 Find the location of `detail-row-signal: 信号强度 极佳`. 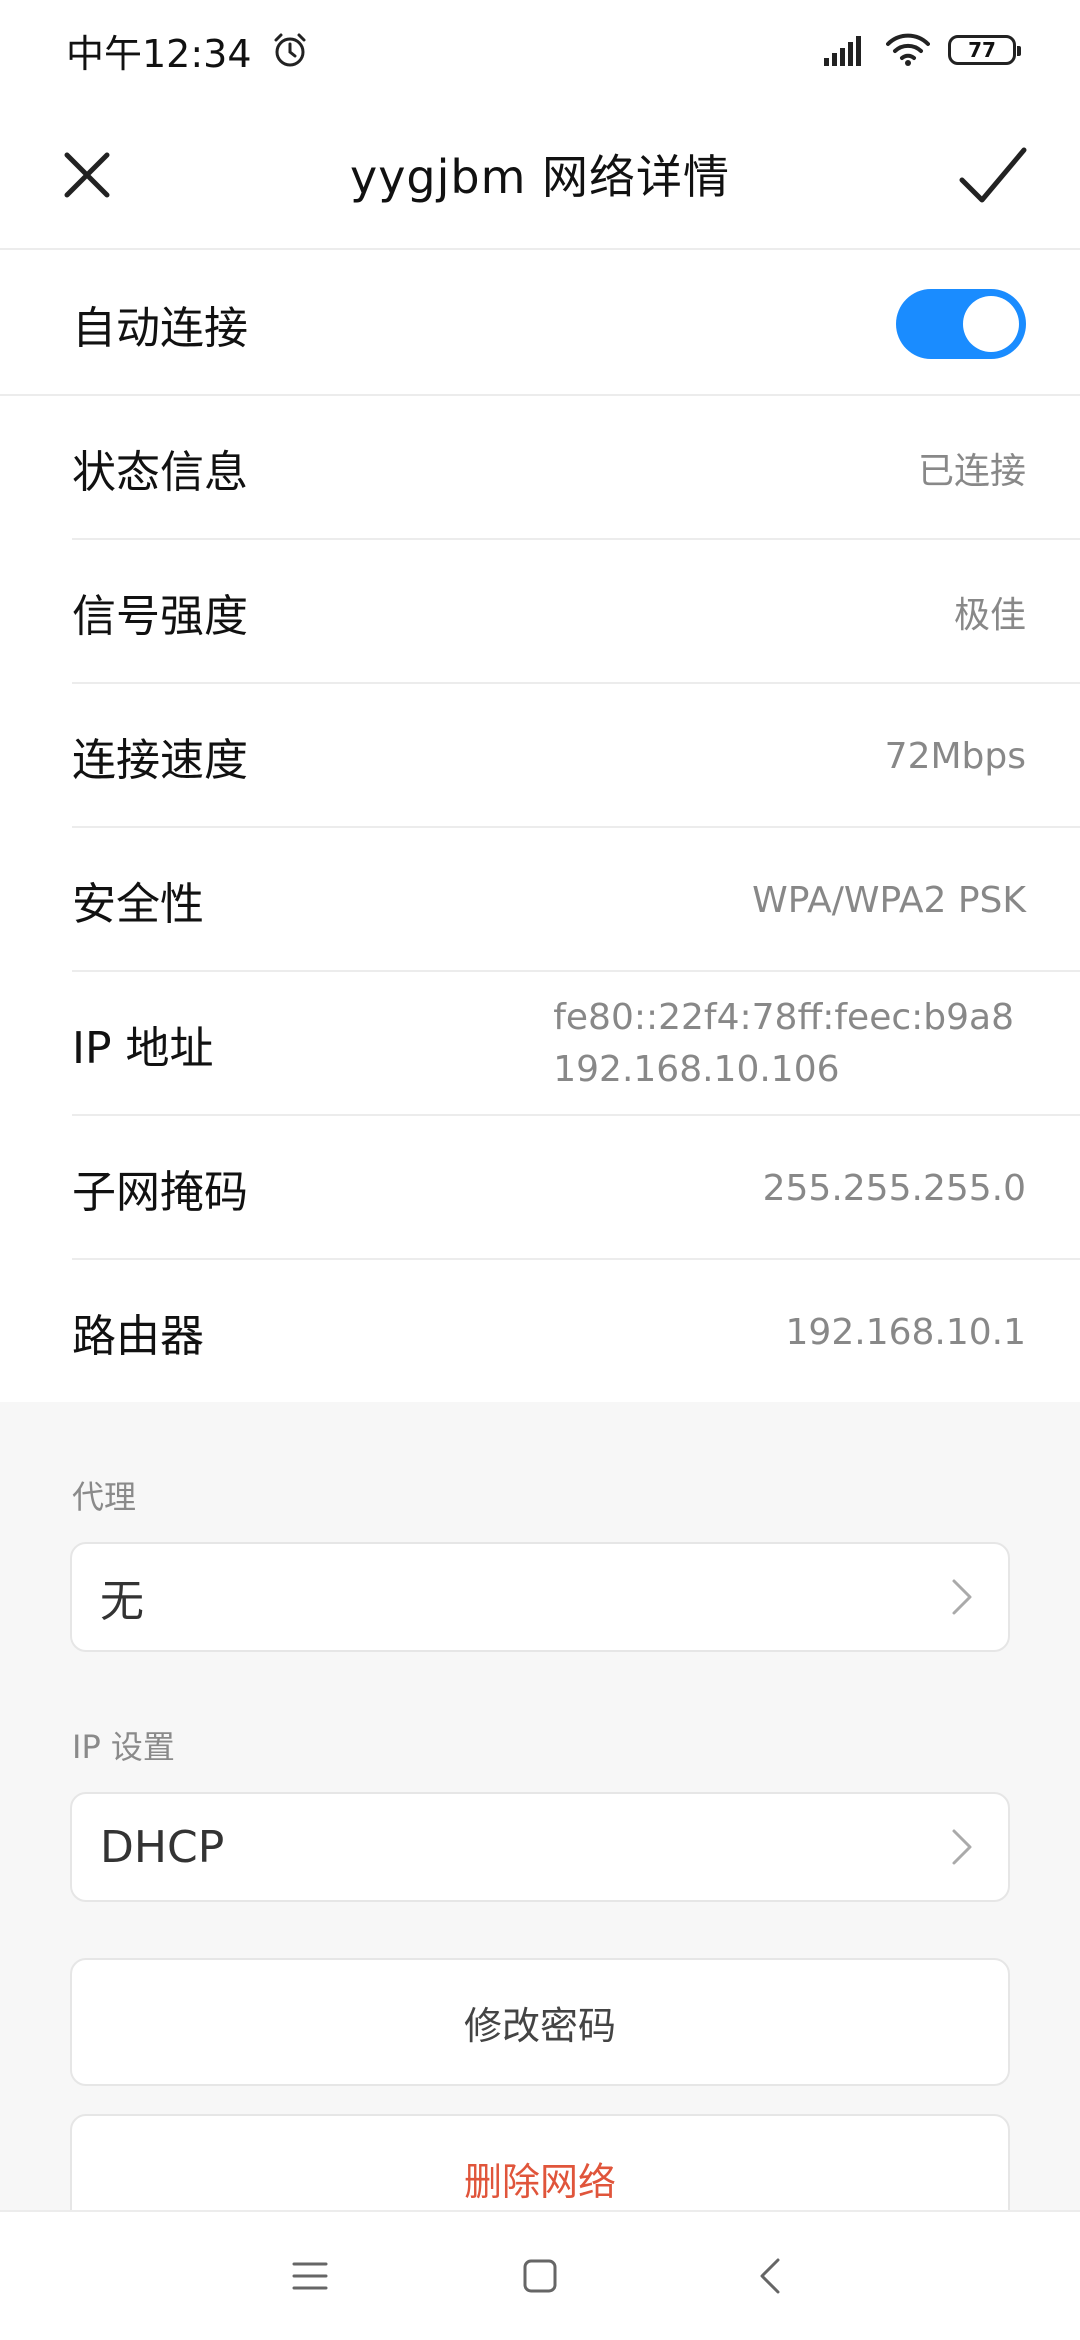

detail-row-signal: 信号强度 极佳 is located at coordinates (540, 612).